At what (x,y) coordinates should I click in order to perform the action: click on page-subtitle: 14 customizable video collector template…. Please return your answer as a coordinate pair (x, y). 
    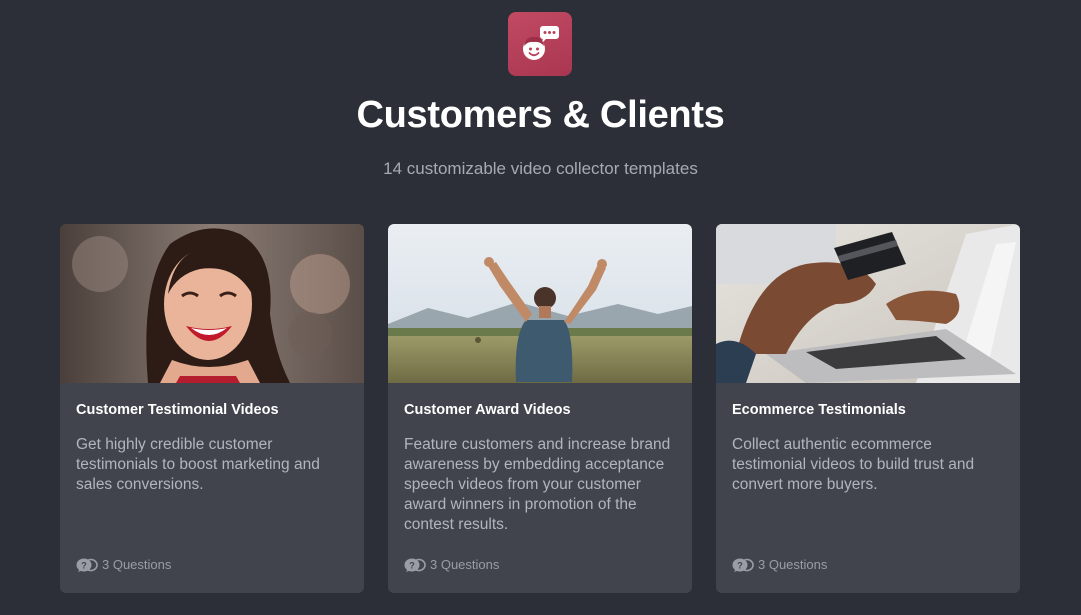
    Looking at the image, I should click on (540, 168).